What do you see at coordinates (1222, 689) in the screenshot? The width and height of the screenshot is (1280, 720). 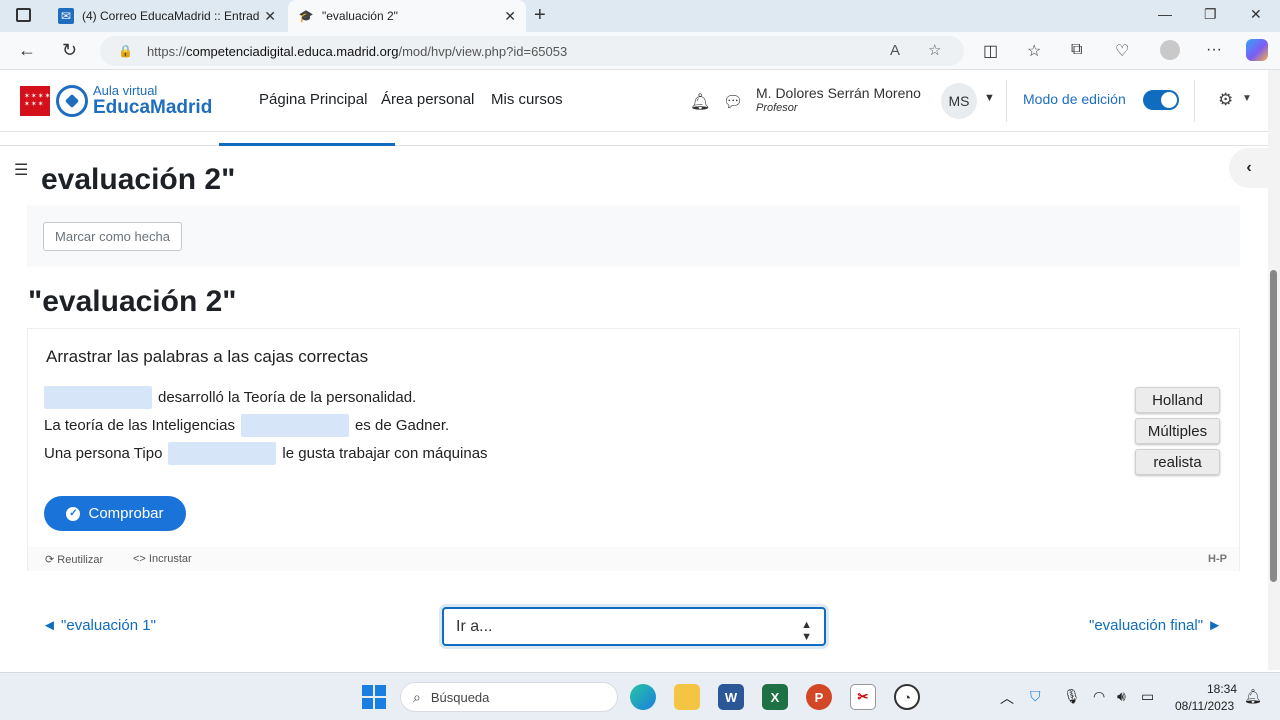 I see `clock-time: 18:34` at bounding box center [1222, 689].